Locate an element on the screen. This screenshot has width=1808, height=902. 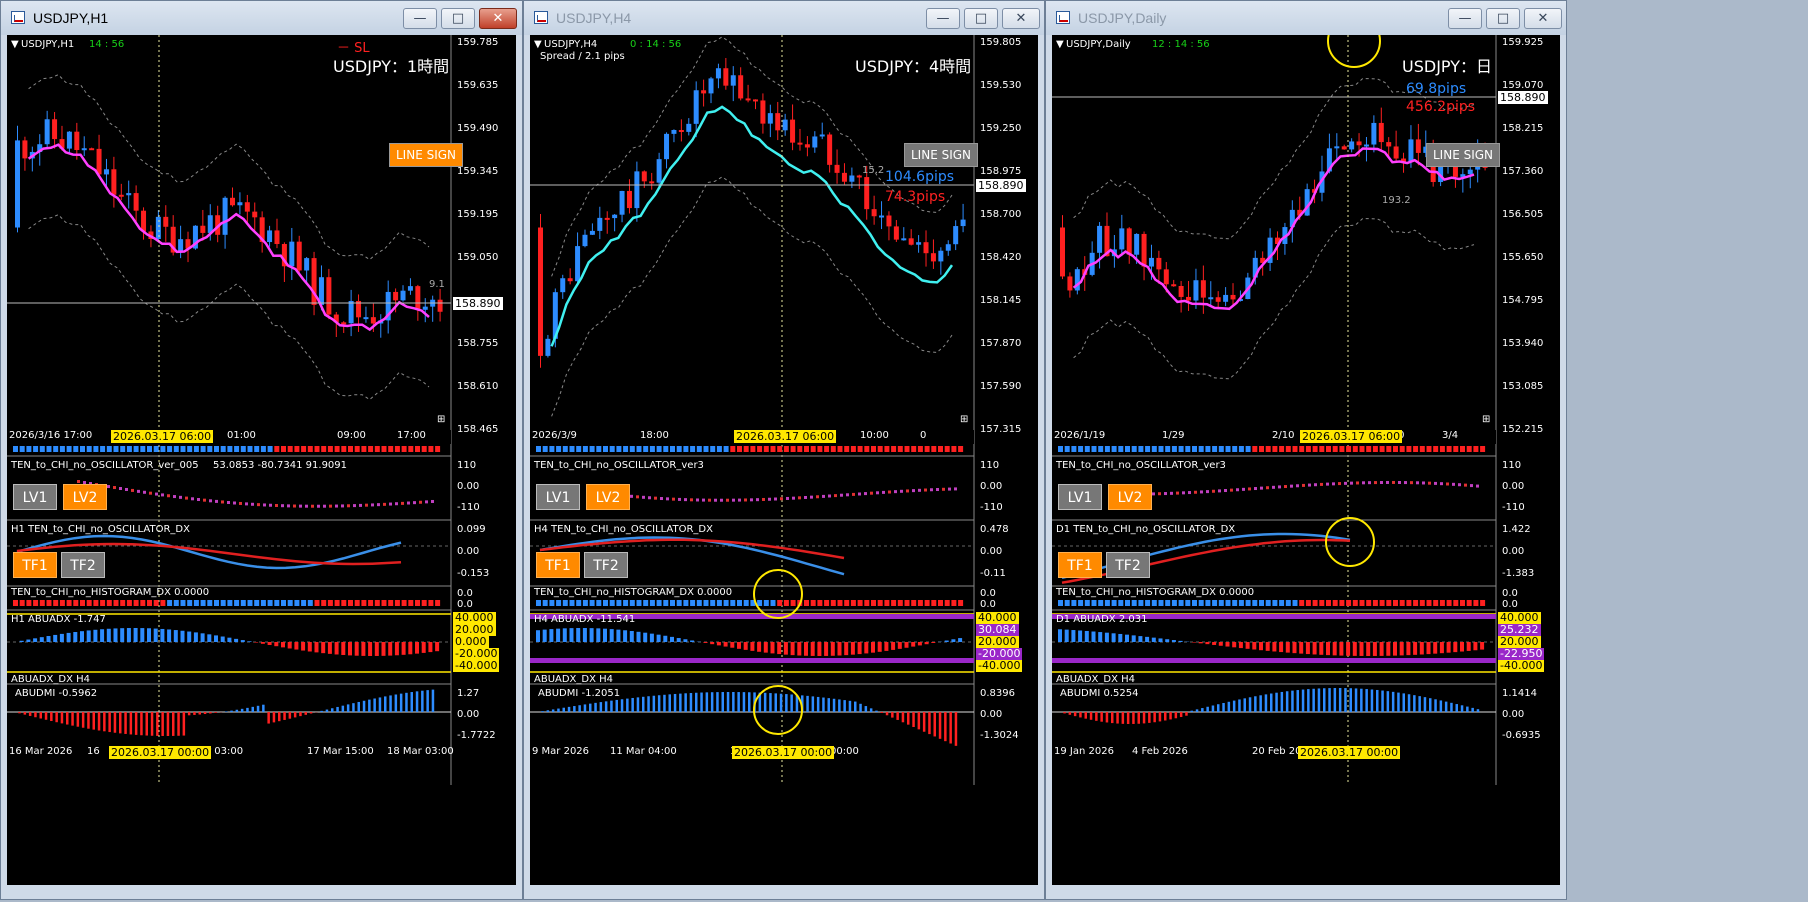
timeframe-title: USDJPY：1時間 is located at coordinates (391, 66).